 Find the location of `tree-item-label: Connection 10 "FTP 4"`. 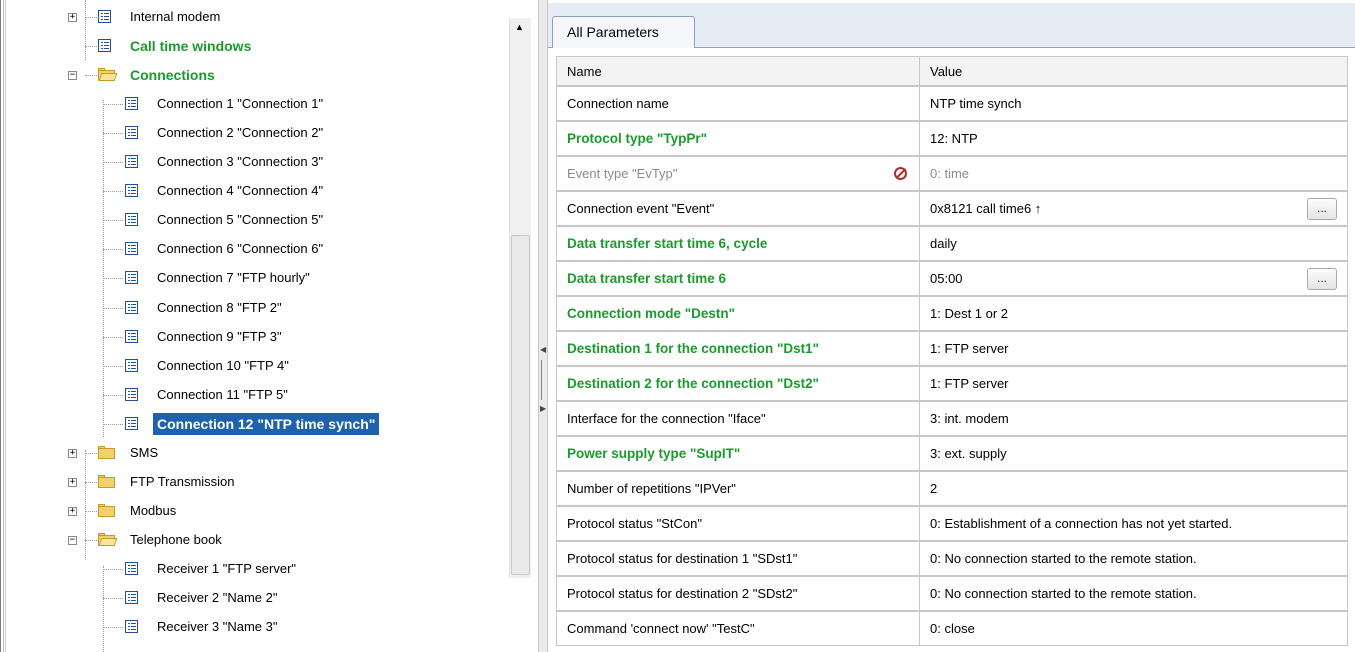

tree-item-label: Connection 10 "FTP 4" is located at coordinates (223, 365).